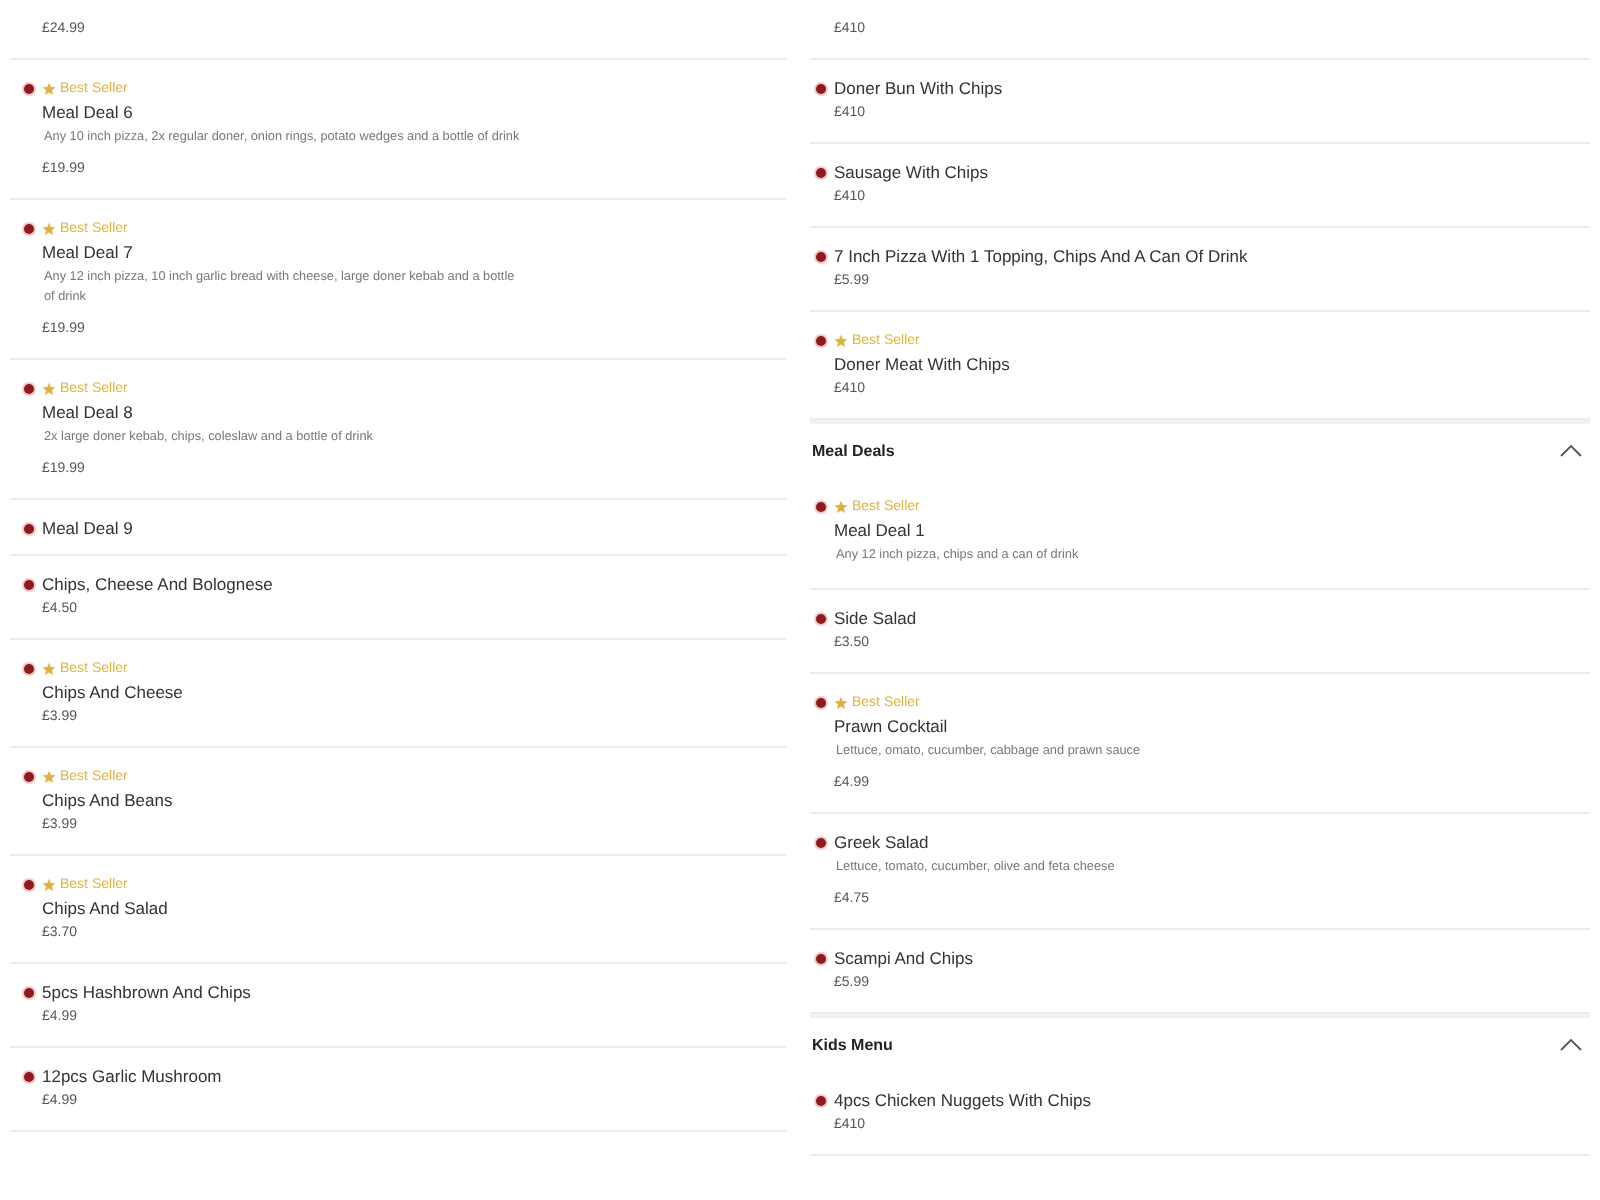 The image size is (1600, 1200). I want to click on item-name: Doner Bun With Chips, so click(918, 88).